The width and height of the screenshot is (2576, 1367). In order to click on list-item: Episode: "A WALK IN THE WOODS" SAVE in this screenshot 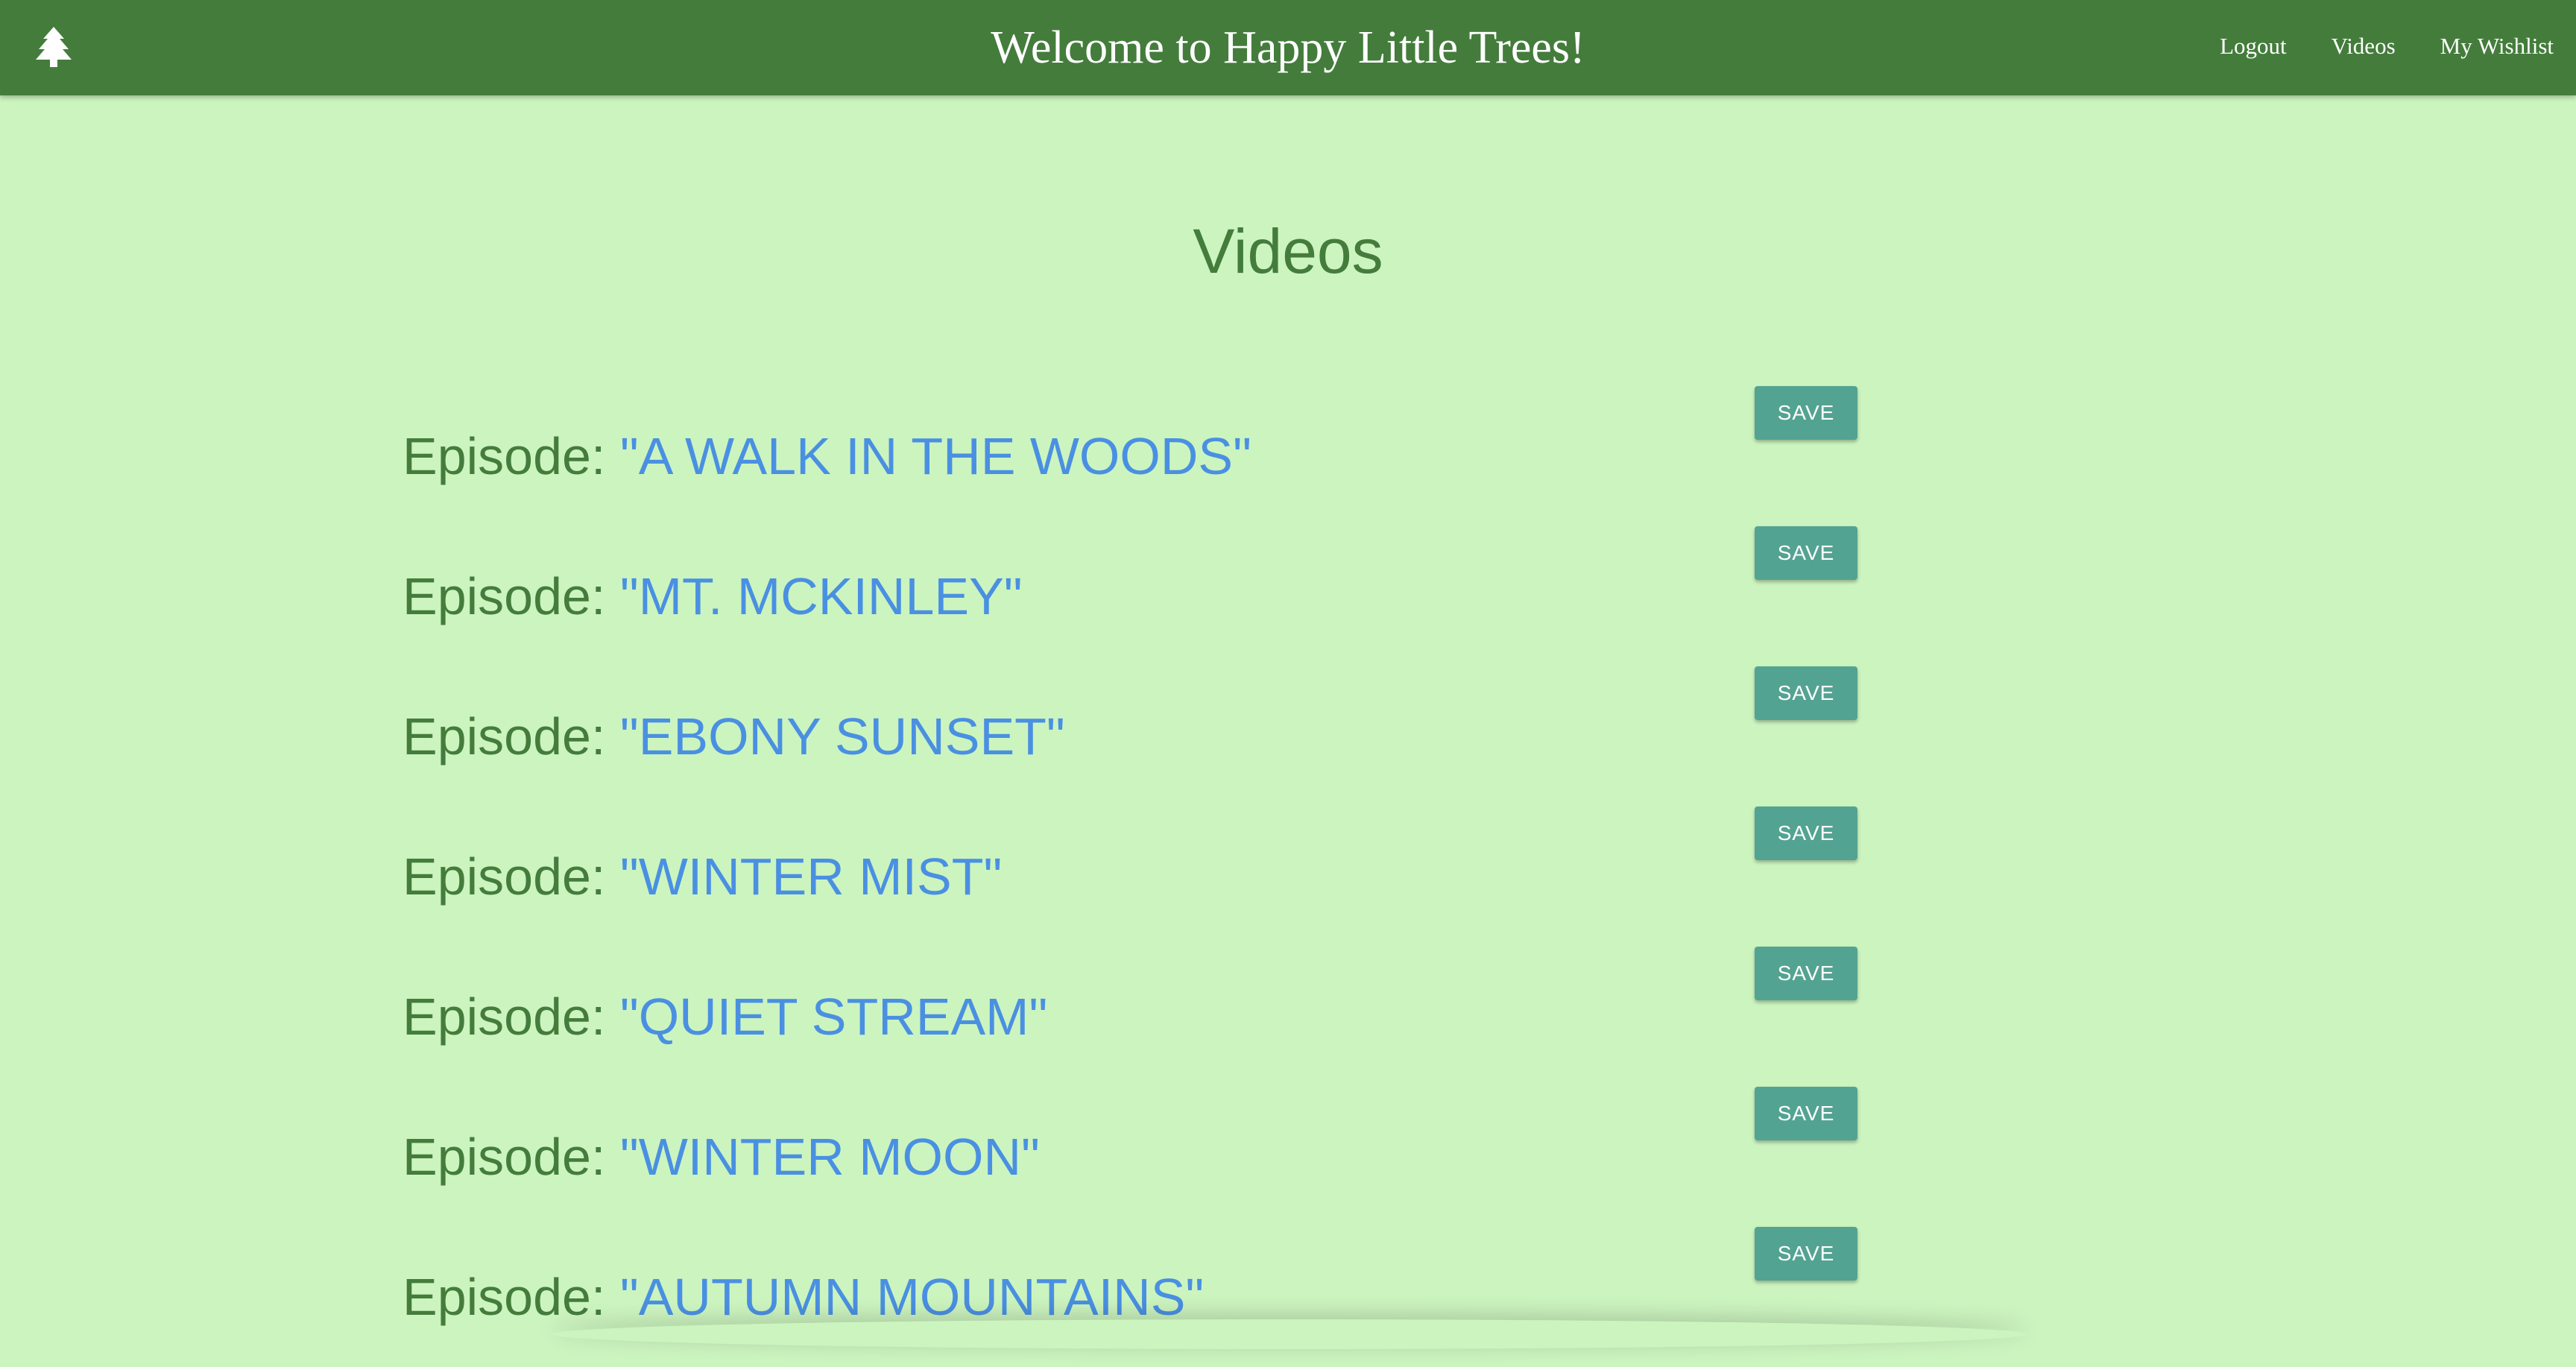, I will do `click(1288, 456)`.